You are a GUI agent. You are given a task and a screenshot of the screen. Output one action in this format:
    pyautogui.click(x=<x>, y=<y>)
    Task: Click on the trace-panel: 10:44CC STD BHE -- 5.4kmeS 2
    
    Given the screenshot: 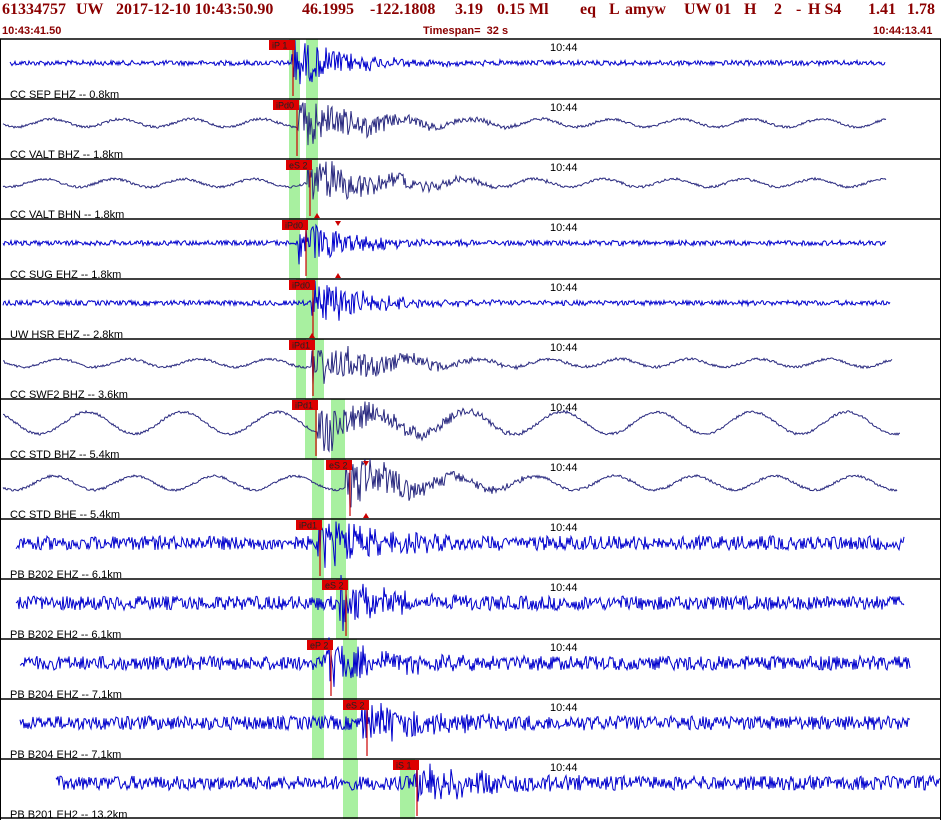 What is the action you would take?
    pyautogui.click(x=470, y=489)
    